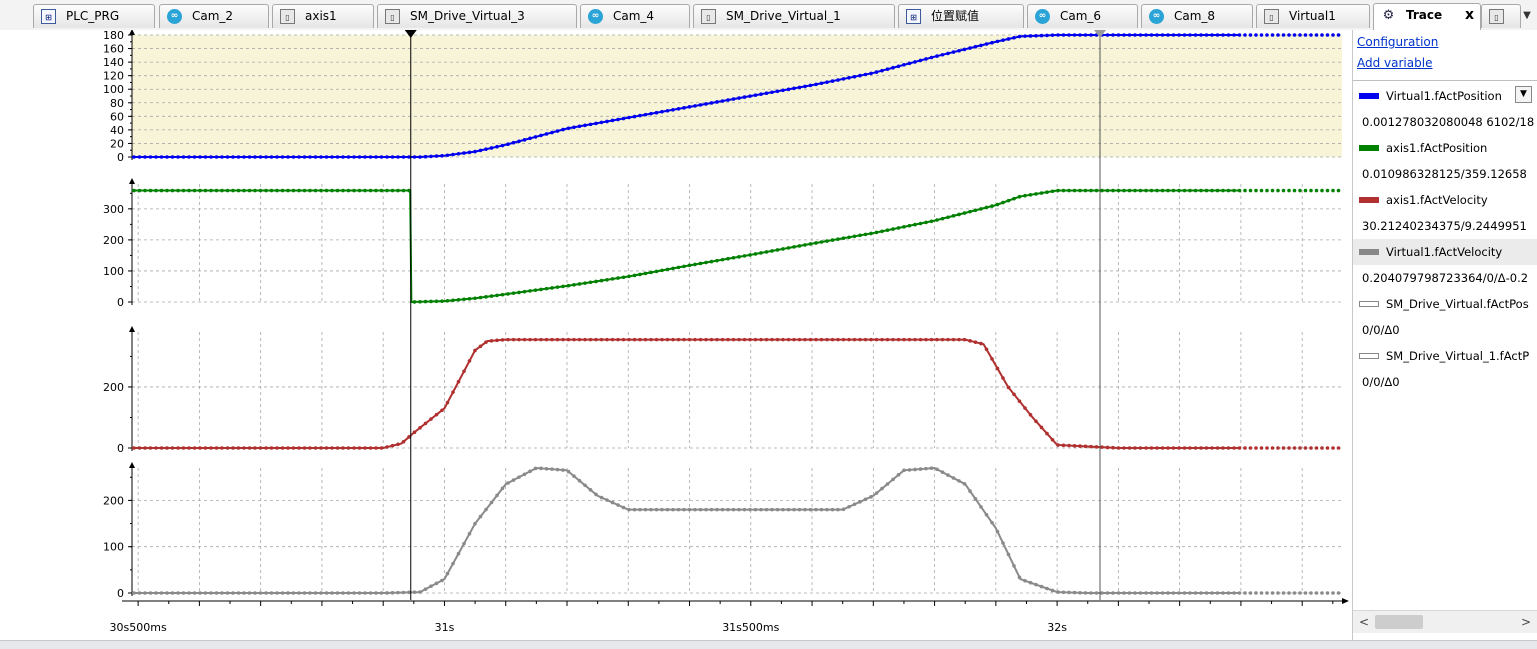 The image size is (1537, 649). I want to click on scrollbar-thumb, so click(1399, 622).